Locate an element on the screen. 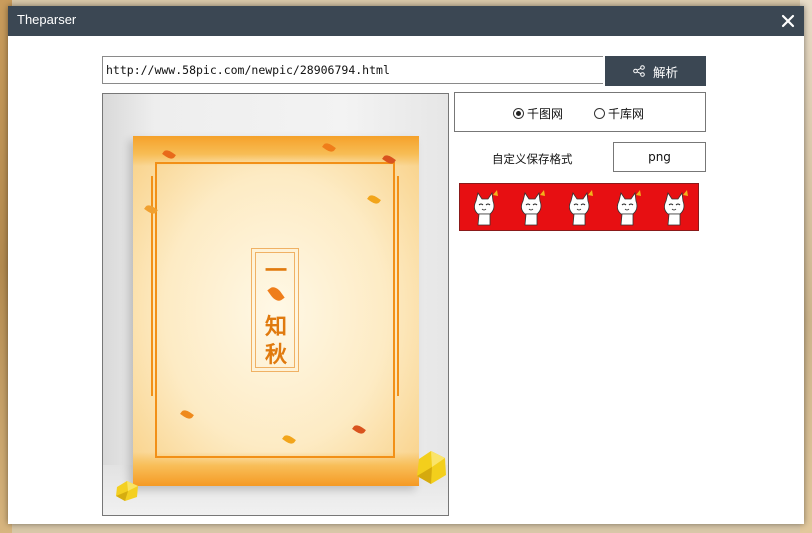 The height and width of the screenshot is (533, 812). poster-char-1: 一 is located at coordinates (275, 271).